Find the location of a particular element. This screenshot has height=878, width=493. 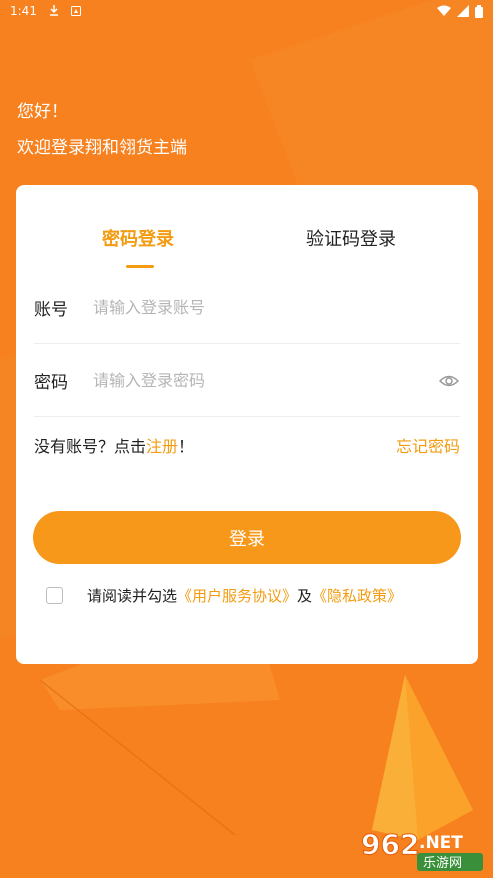

watermark-number: 962 is located at coordinates (390, 844).